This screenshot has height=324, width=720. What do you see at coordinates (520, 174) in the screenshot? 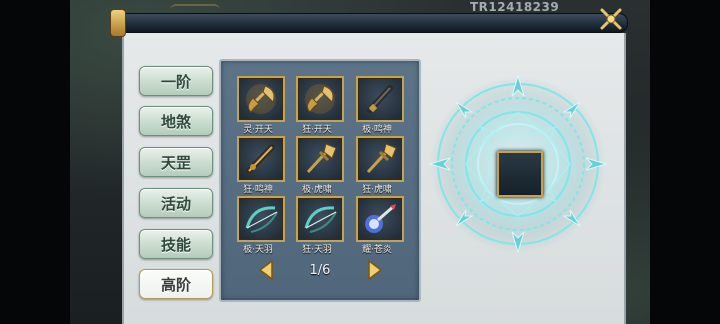
I see `equip-slot` at bounding box center [520, 174].